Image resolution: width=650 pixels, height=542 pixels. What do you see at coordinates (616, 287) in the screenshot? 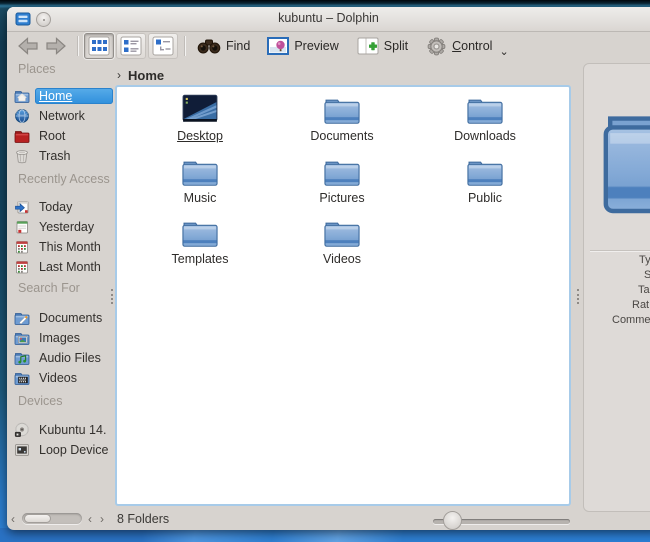
I see `information-panel: Ty S Ta Rat Comme` at bounding box center [616, 287].